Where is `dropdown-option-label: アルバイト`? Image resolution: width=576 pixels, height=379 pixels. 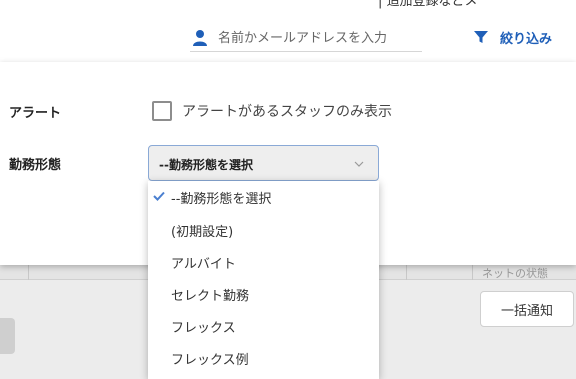 dropdown-option-label: アルバイト is located at coordinates (203, 264).